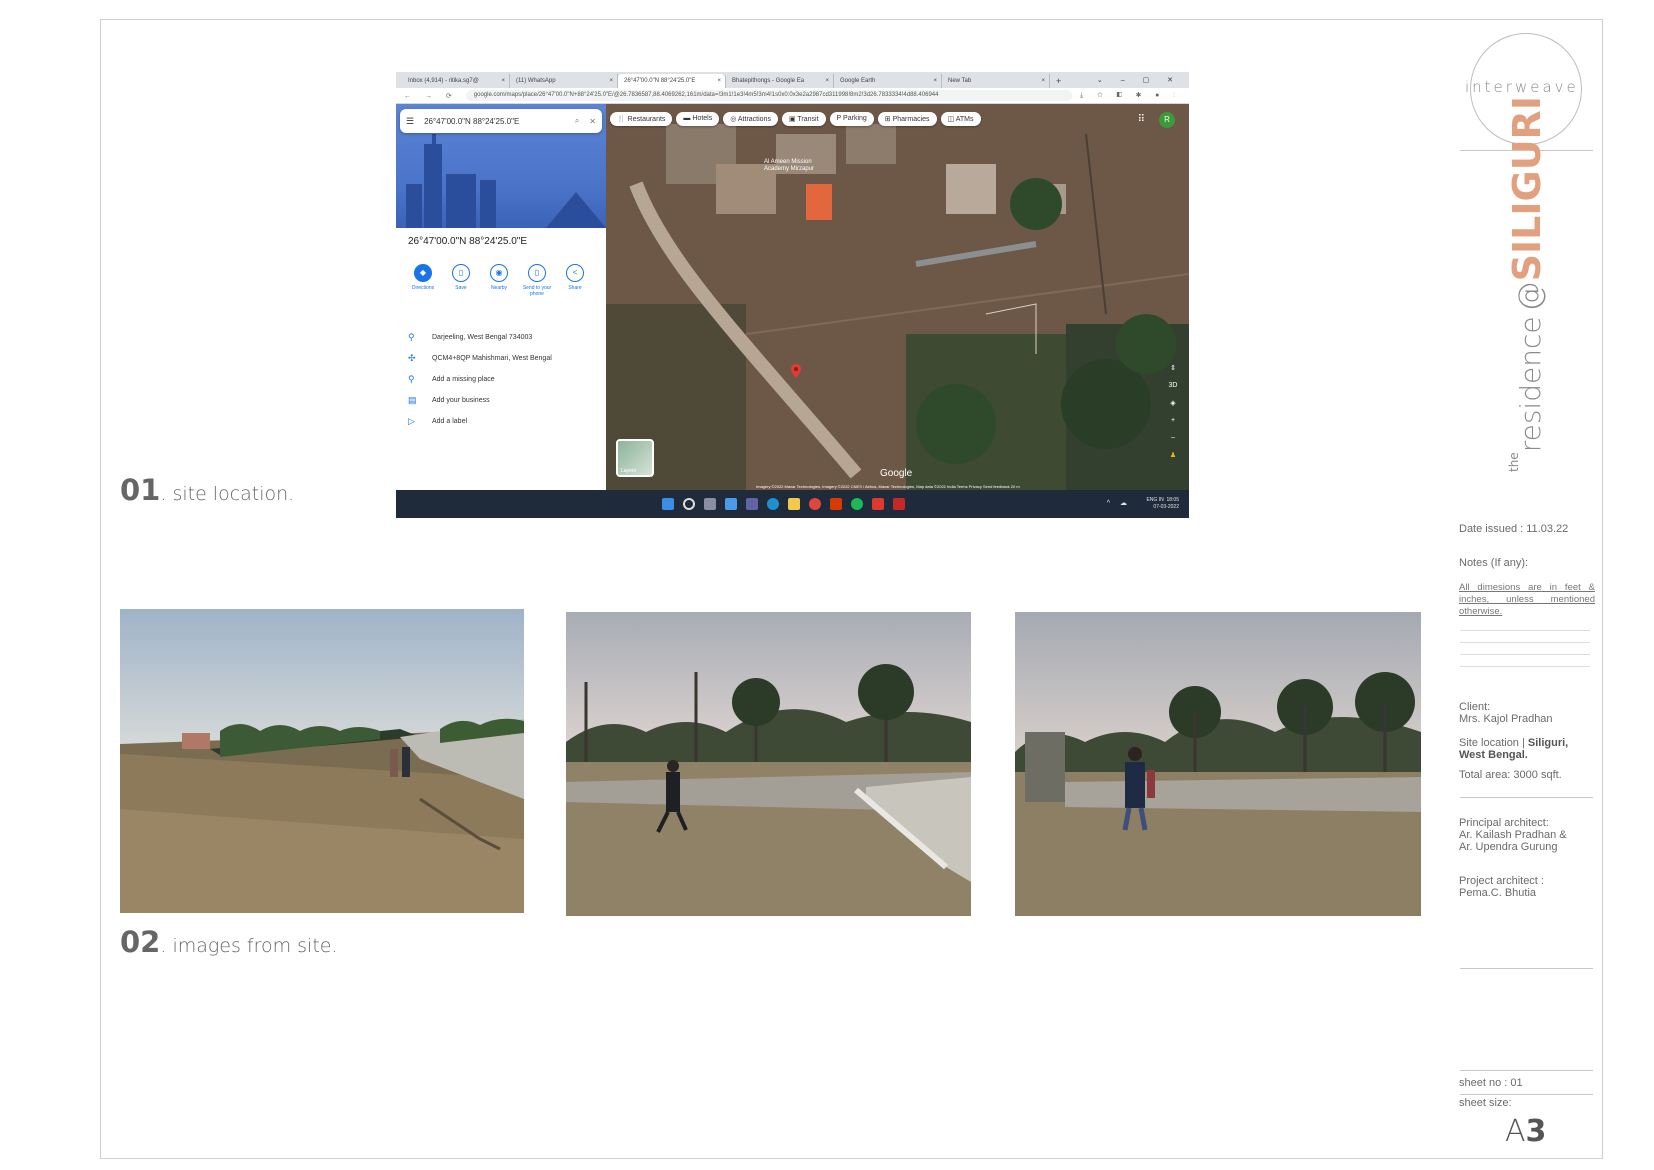 The width and height of the screenshot is (1654, 1170). I want to click on new-tab-icon: +, so click(1058, 81).